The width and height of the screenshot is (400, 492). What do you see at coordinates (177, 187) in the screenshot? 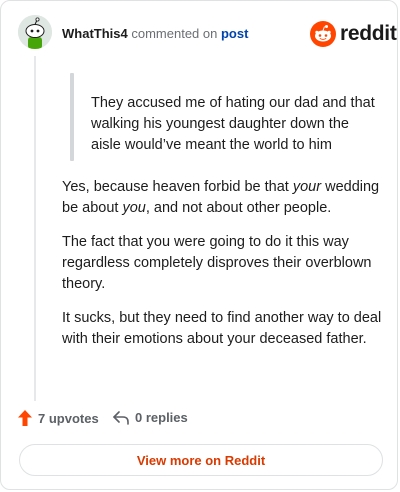
I see `paragraph-1-text-a: Yes, because heaven forbid be that` at bounding box center [177, 187].